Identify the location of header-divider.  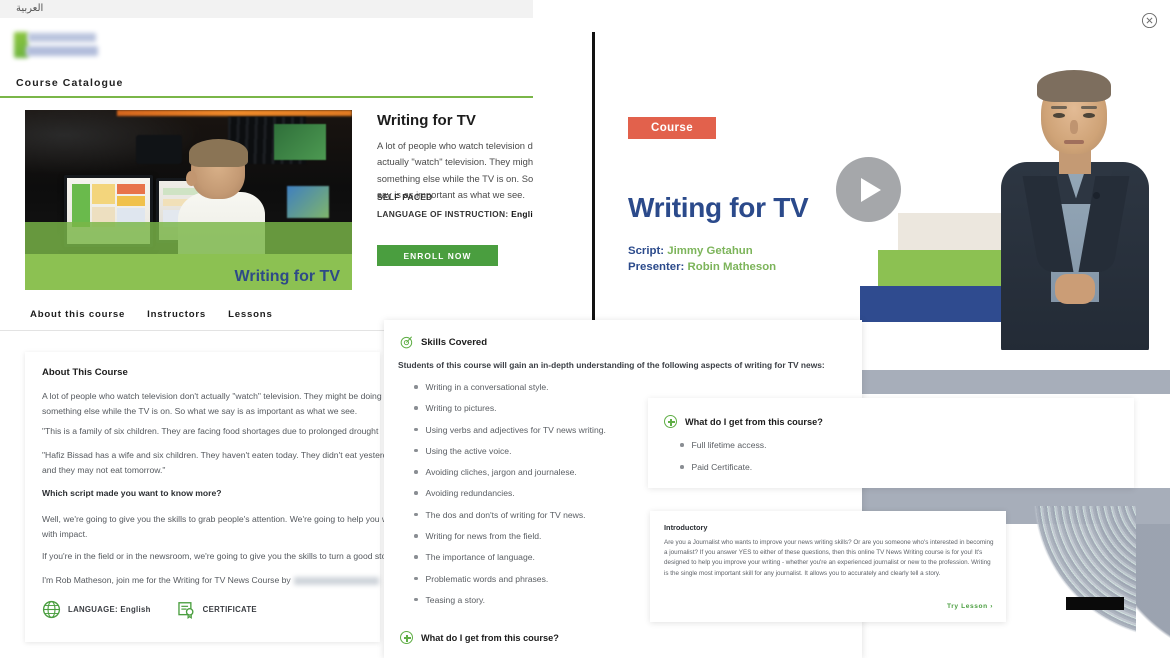
(266, 97).